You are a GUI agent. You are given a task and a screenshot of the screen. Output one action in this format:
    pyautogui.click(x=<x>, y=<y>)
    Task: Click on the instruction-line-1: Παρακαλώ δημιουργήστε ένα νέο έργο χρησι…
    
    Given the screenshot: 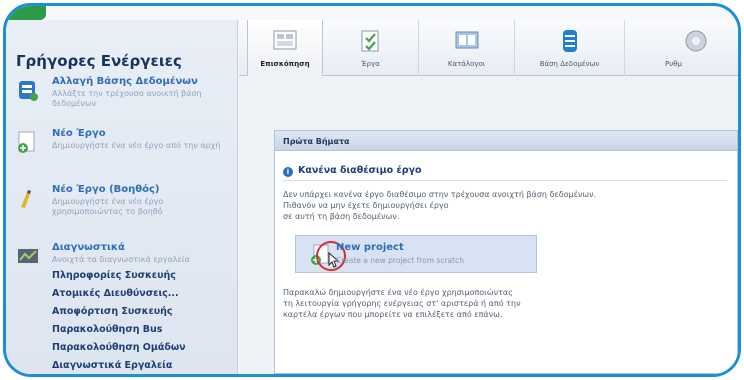 What is the action you would take?
    pyautogui.click(x=398, y=292)
    